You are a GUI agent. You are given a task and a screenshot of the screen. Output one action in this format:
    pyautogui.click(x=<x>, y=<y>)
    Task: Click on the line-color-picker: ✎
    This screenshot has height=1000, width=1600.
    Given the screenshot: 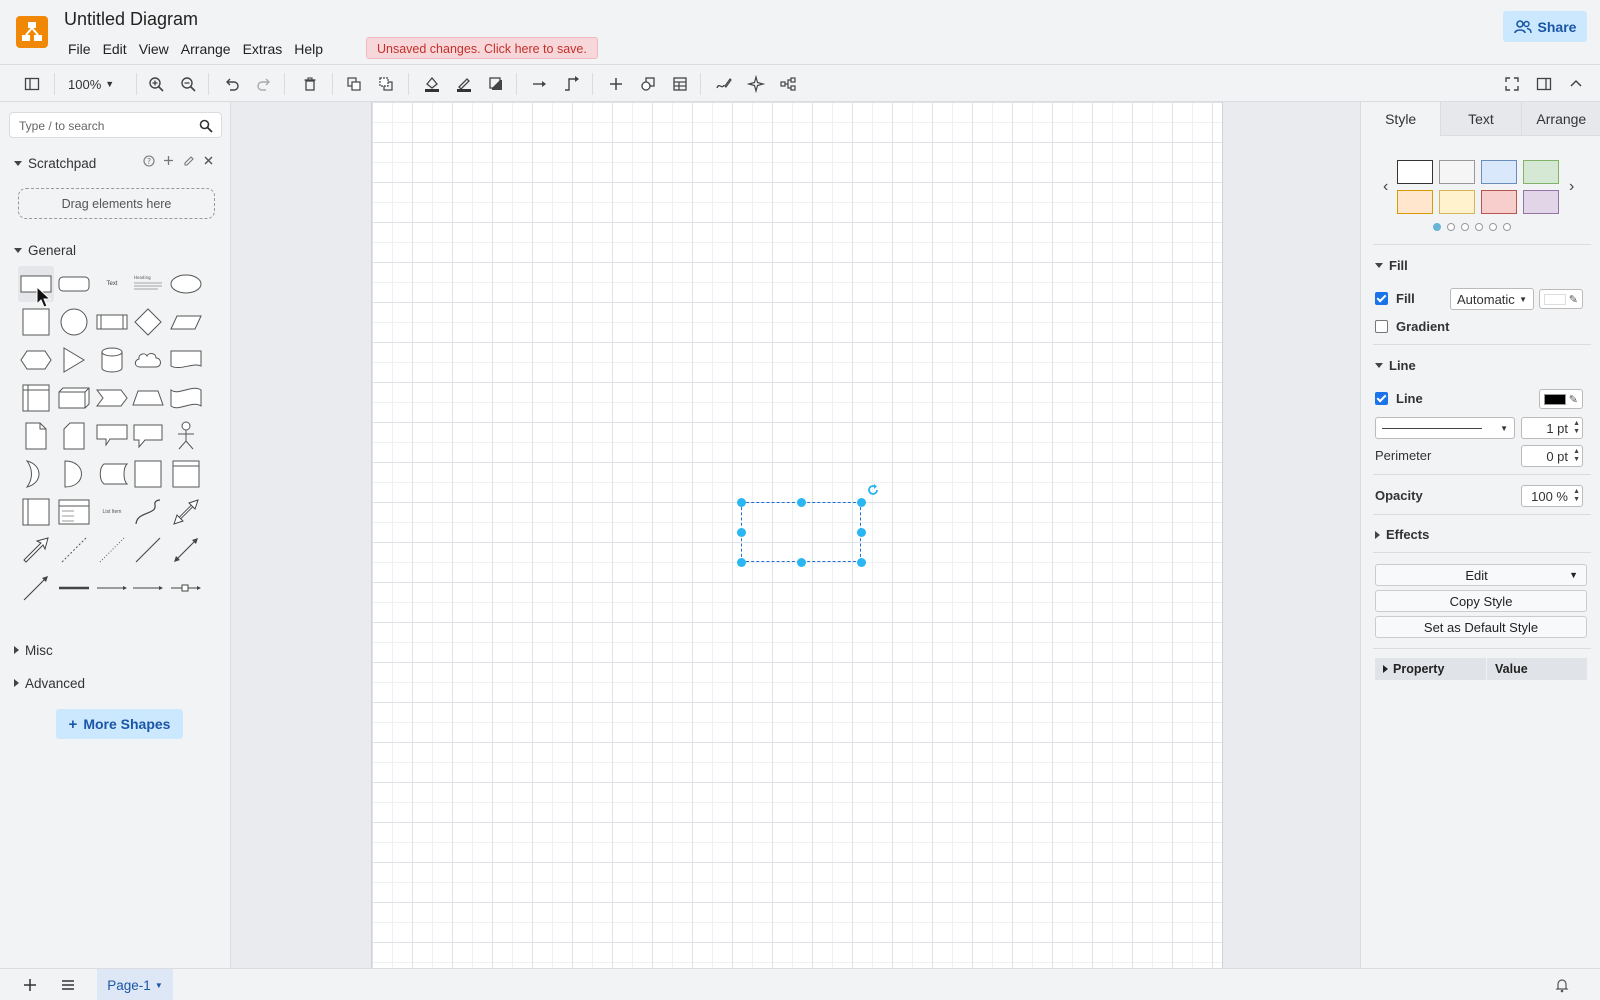 What is the action you would take?
    pyautogui.click(x=1561, y=399)
    